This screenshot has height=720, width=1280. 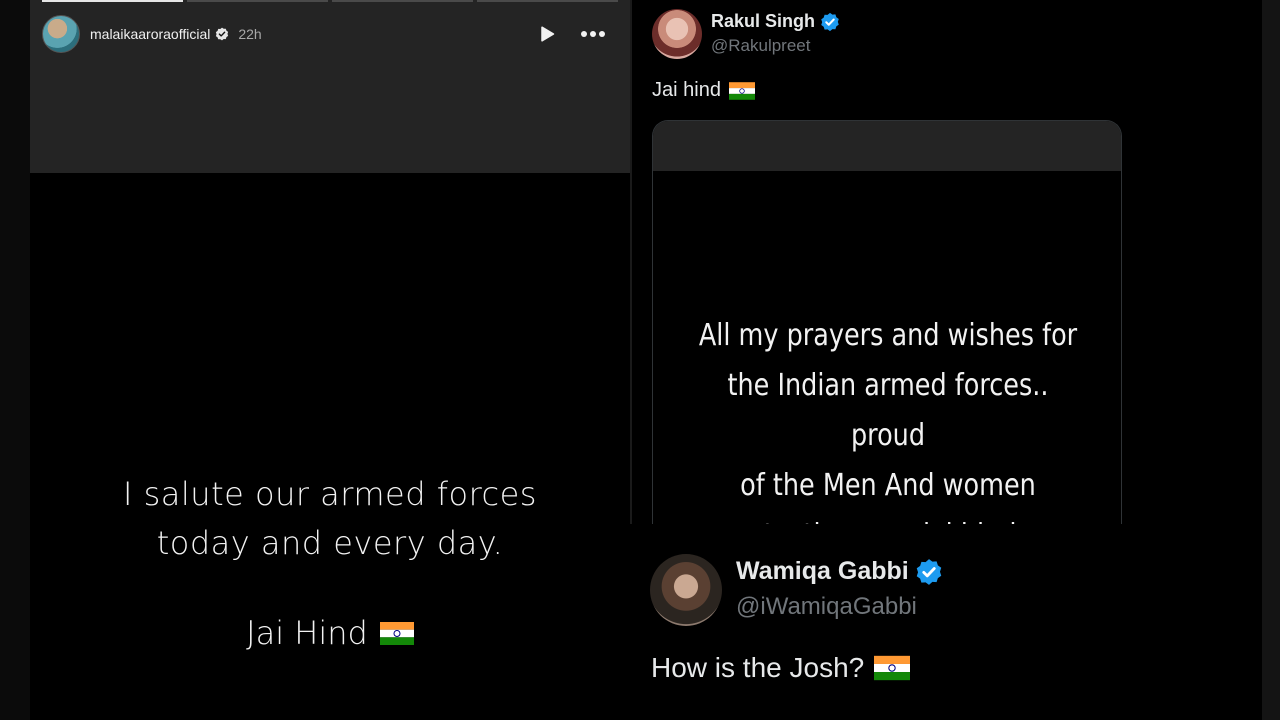 I want to click on story-line: I salute our armed forces, so click(x=330, y=494).